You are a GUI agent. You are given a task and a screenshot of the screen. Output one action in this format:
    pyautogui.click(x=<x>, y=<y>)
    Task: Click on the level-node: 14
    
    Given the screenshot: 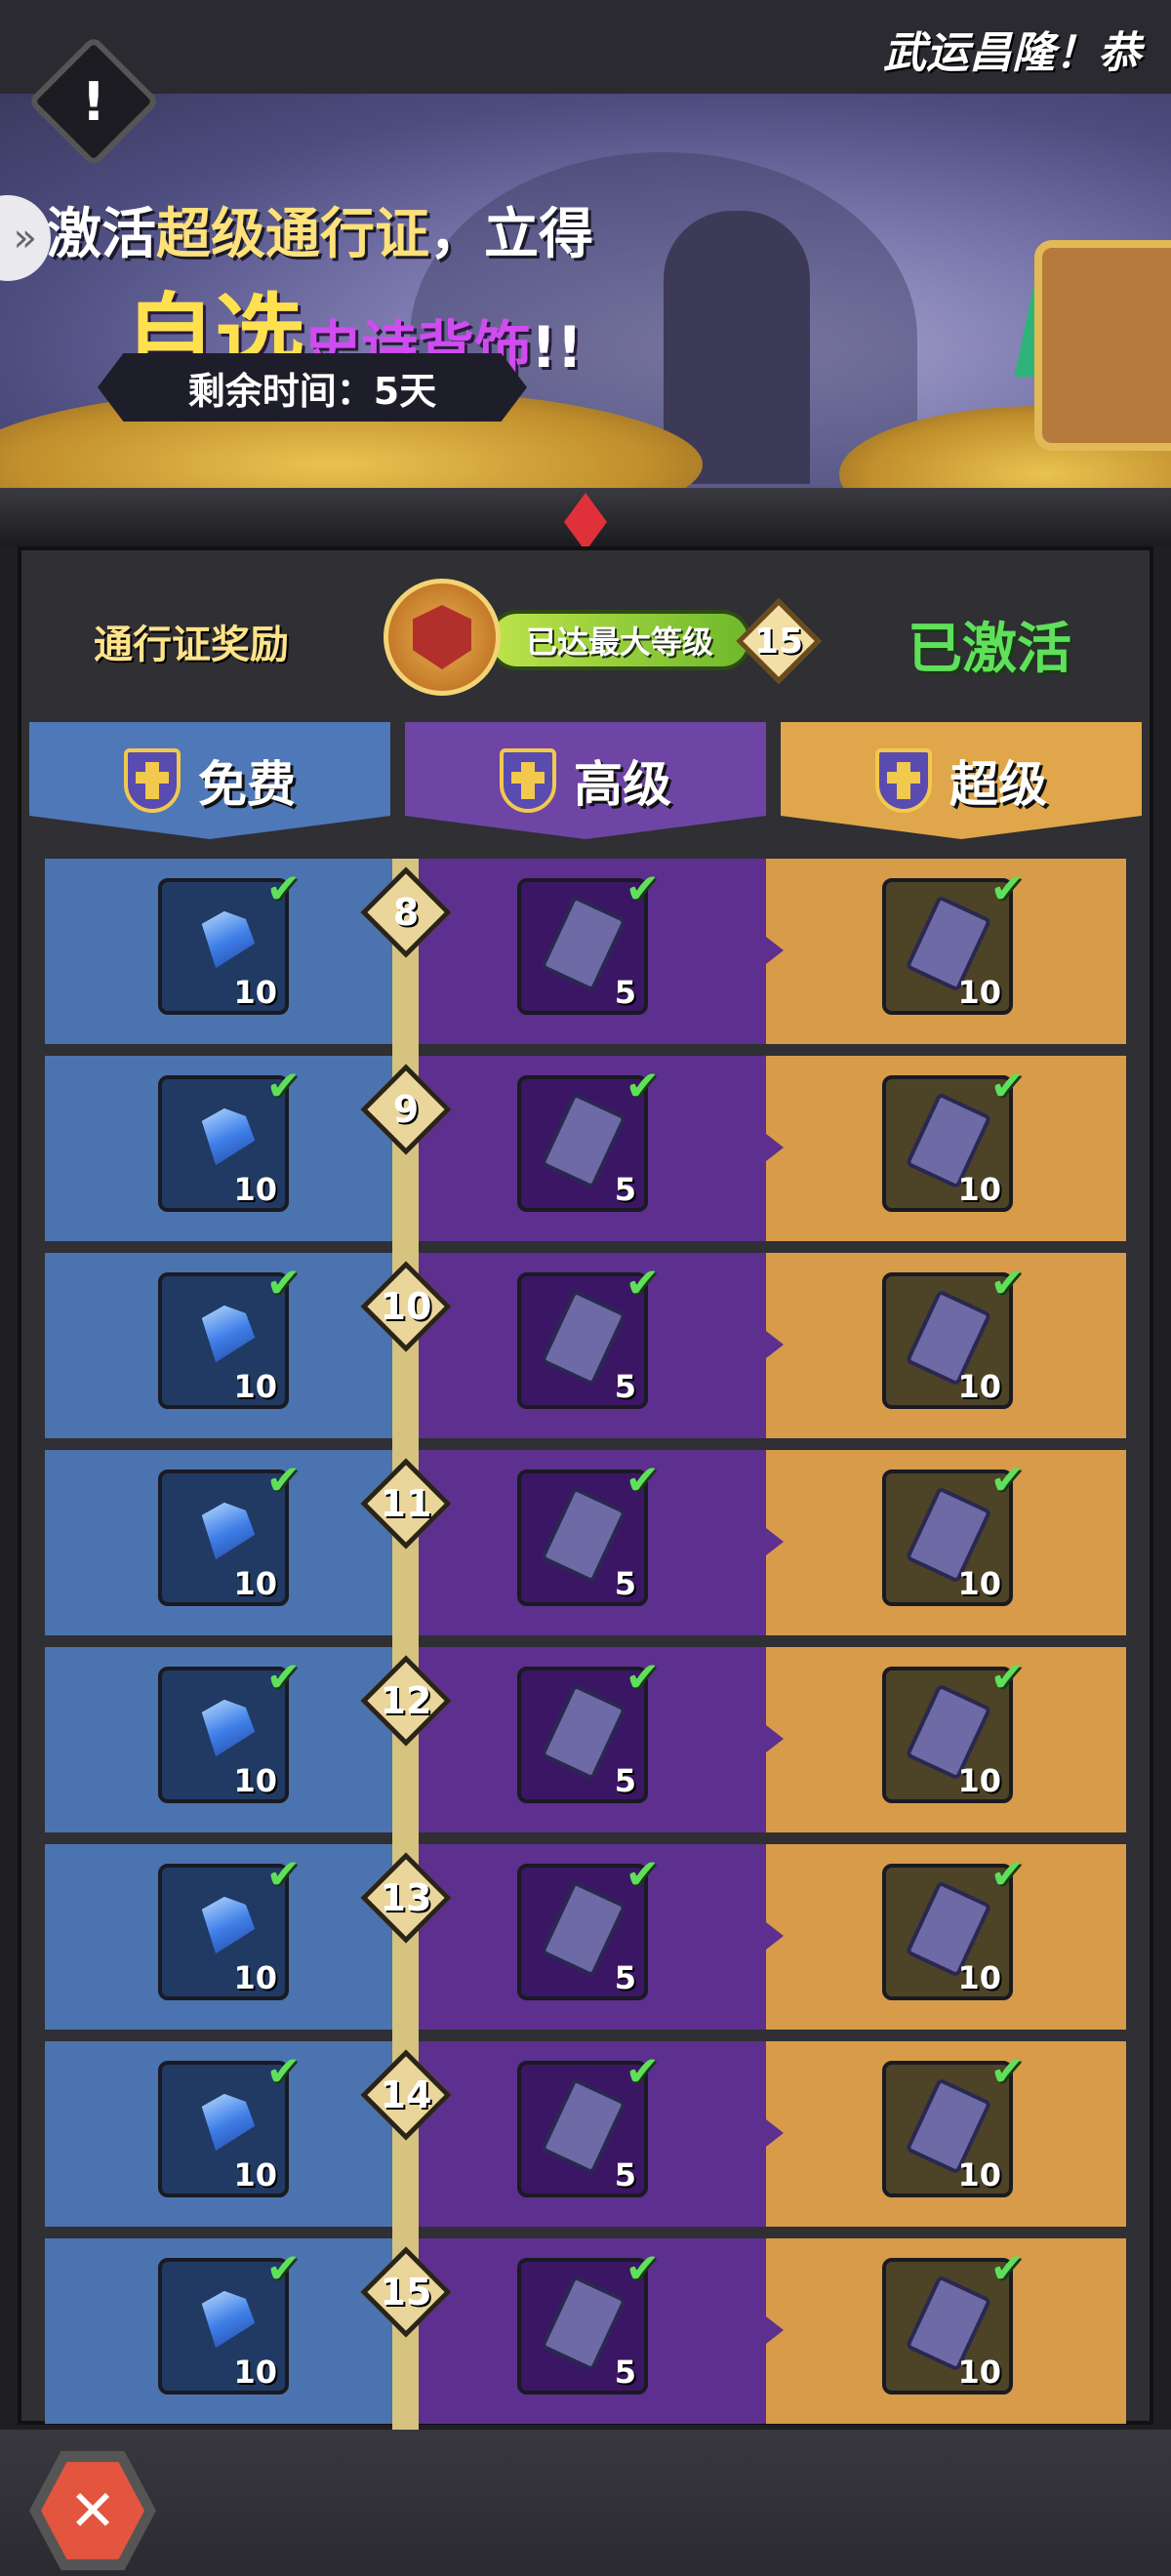 What is the action you would take?
    pyautogui.click(x=406, y=2095)
    